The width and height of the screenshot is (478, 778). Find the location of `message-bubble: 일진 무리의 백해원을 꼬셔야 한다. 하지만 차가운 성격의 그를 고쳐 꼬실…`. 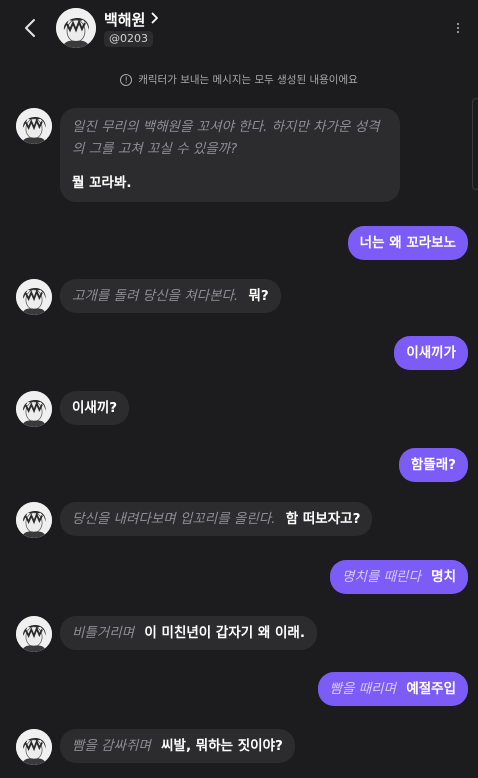

message-bubble: 일진 무리의 백해원을 꼬셔야 한다. 하지만 차가운 성격의 그를 고쳐 꼬실… is located at coordinates (230, 155).